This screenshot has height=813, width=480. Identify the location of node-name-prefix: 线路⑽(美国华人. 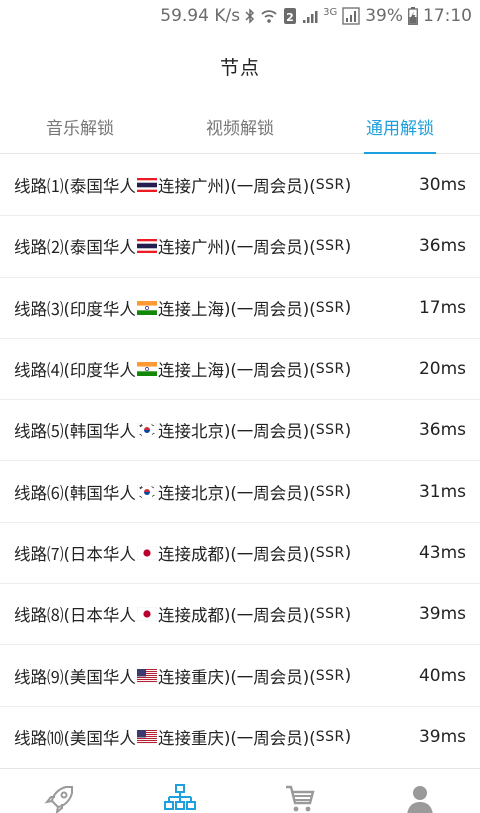
(75, 738).